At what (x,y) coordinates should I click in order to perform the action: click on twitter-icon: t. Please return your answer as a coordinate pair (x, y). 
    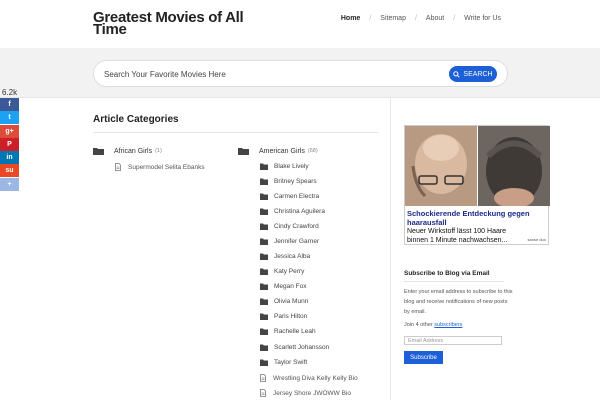
    Looking at the image, I should click on (9, 118).